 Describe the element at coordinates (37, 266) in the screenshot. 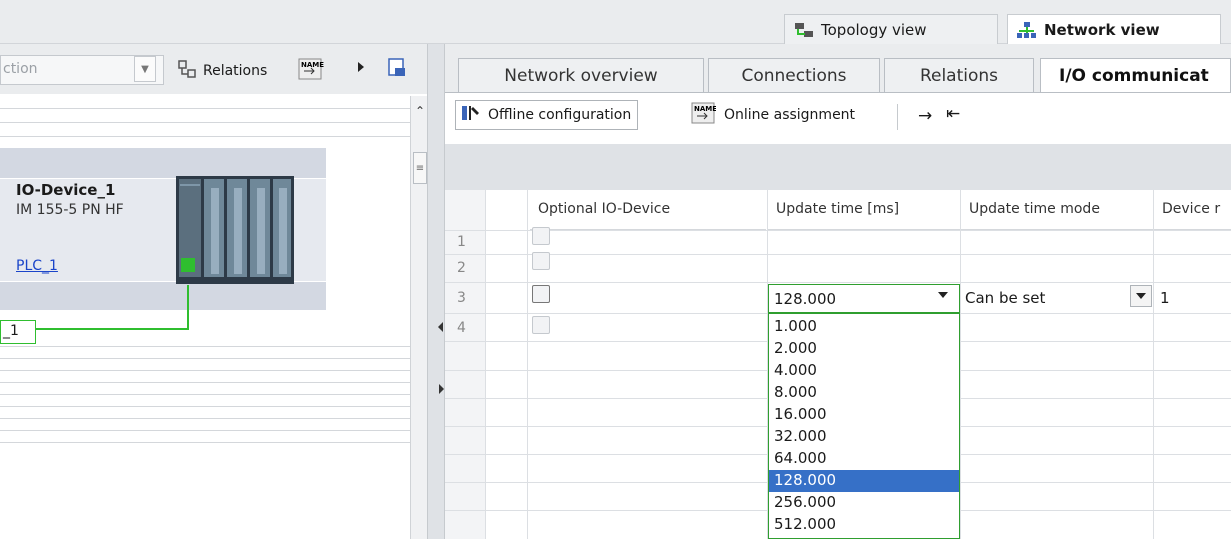

I see `plc-link: PLC_1` at that location.